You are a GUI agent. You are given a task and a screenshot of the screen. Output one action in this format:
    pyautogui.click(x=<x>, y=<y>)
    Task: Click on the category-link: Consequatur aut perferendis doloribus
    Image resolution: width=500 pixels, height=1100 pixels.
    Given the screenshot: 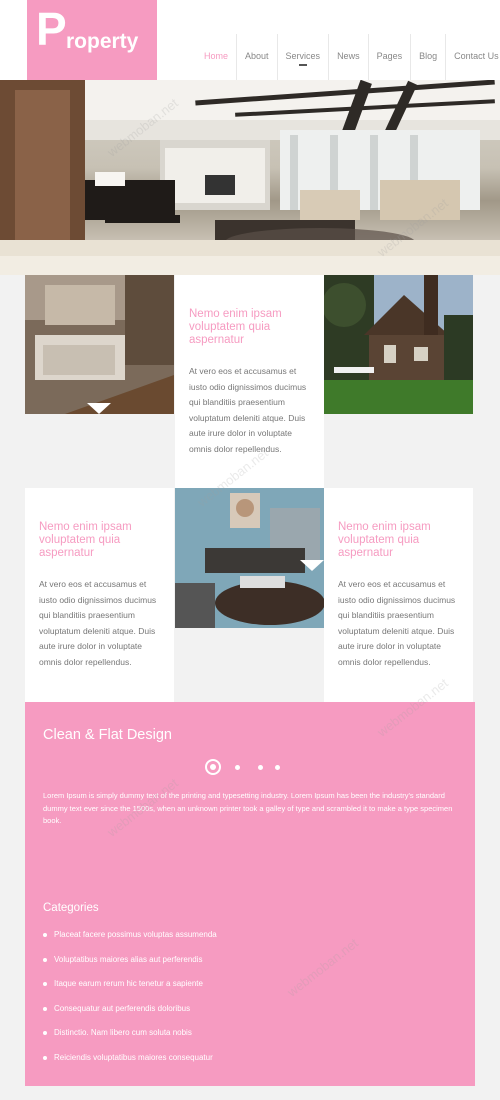 What is the action you would take?
    pyautogui.click(x=130, y=1014)
    